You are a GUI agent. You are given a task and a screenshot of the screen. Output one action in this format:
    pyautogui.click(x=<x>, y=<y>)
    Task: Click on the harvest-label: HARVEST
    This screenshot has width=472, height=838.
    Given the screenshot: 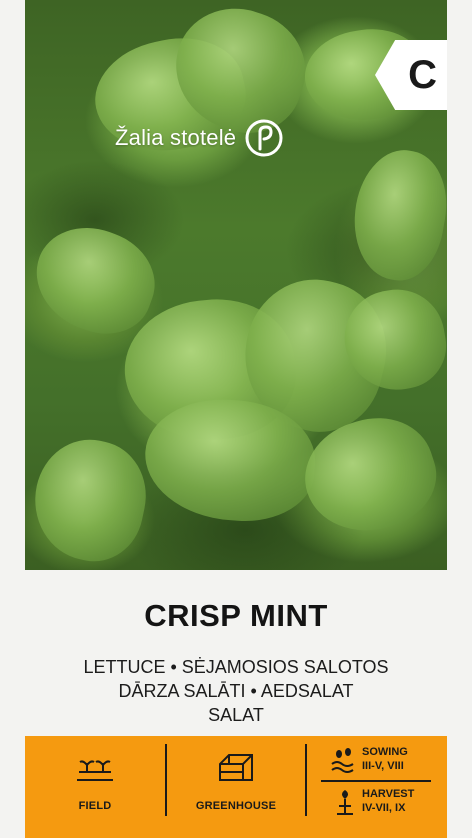 What is the action you would take?
    pyautogui.click(x=388, y=794)
    